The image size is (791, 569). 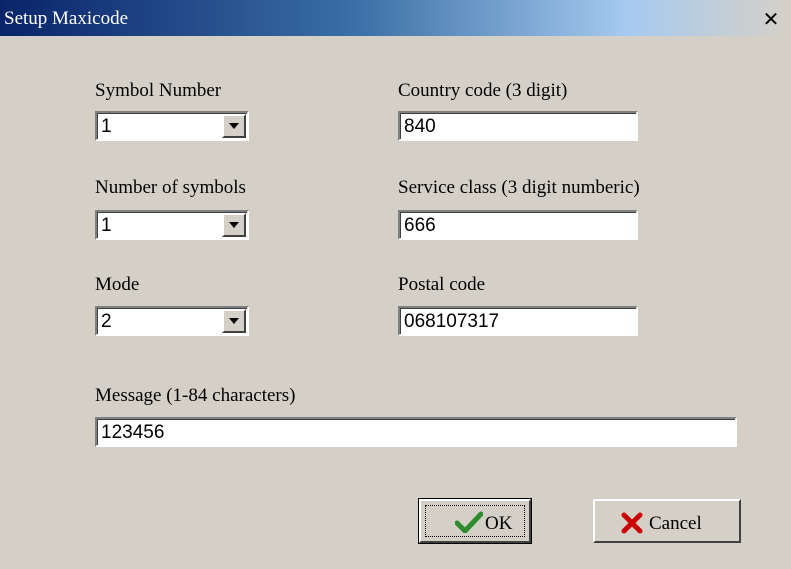 I want to click on checkmark-icon, so click(x=469, y=522).